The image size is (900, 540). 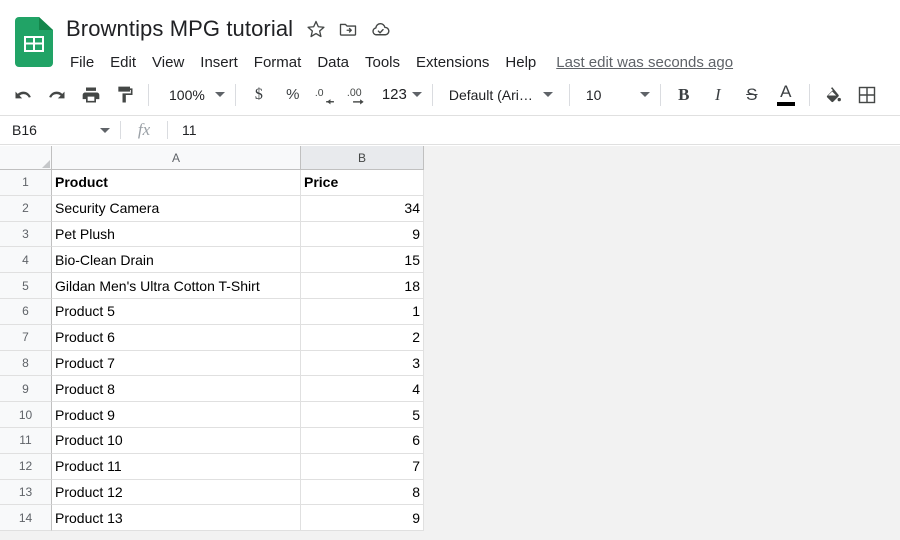 What do you see at coordinates (684, 95) in the screenshot?
I see `bold-button: B` at bounding box center [684, 95].